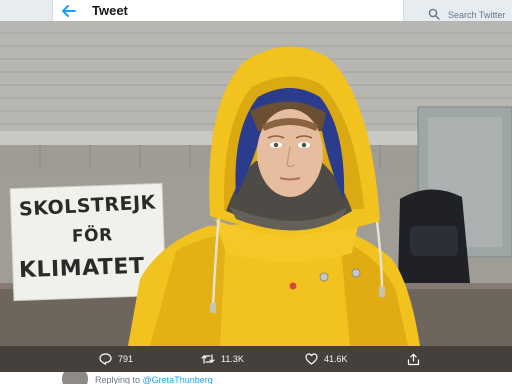  I want to click on heart-icon, so click(311, 359).